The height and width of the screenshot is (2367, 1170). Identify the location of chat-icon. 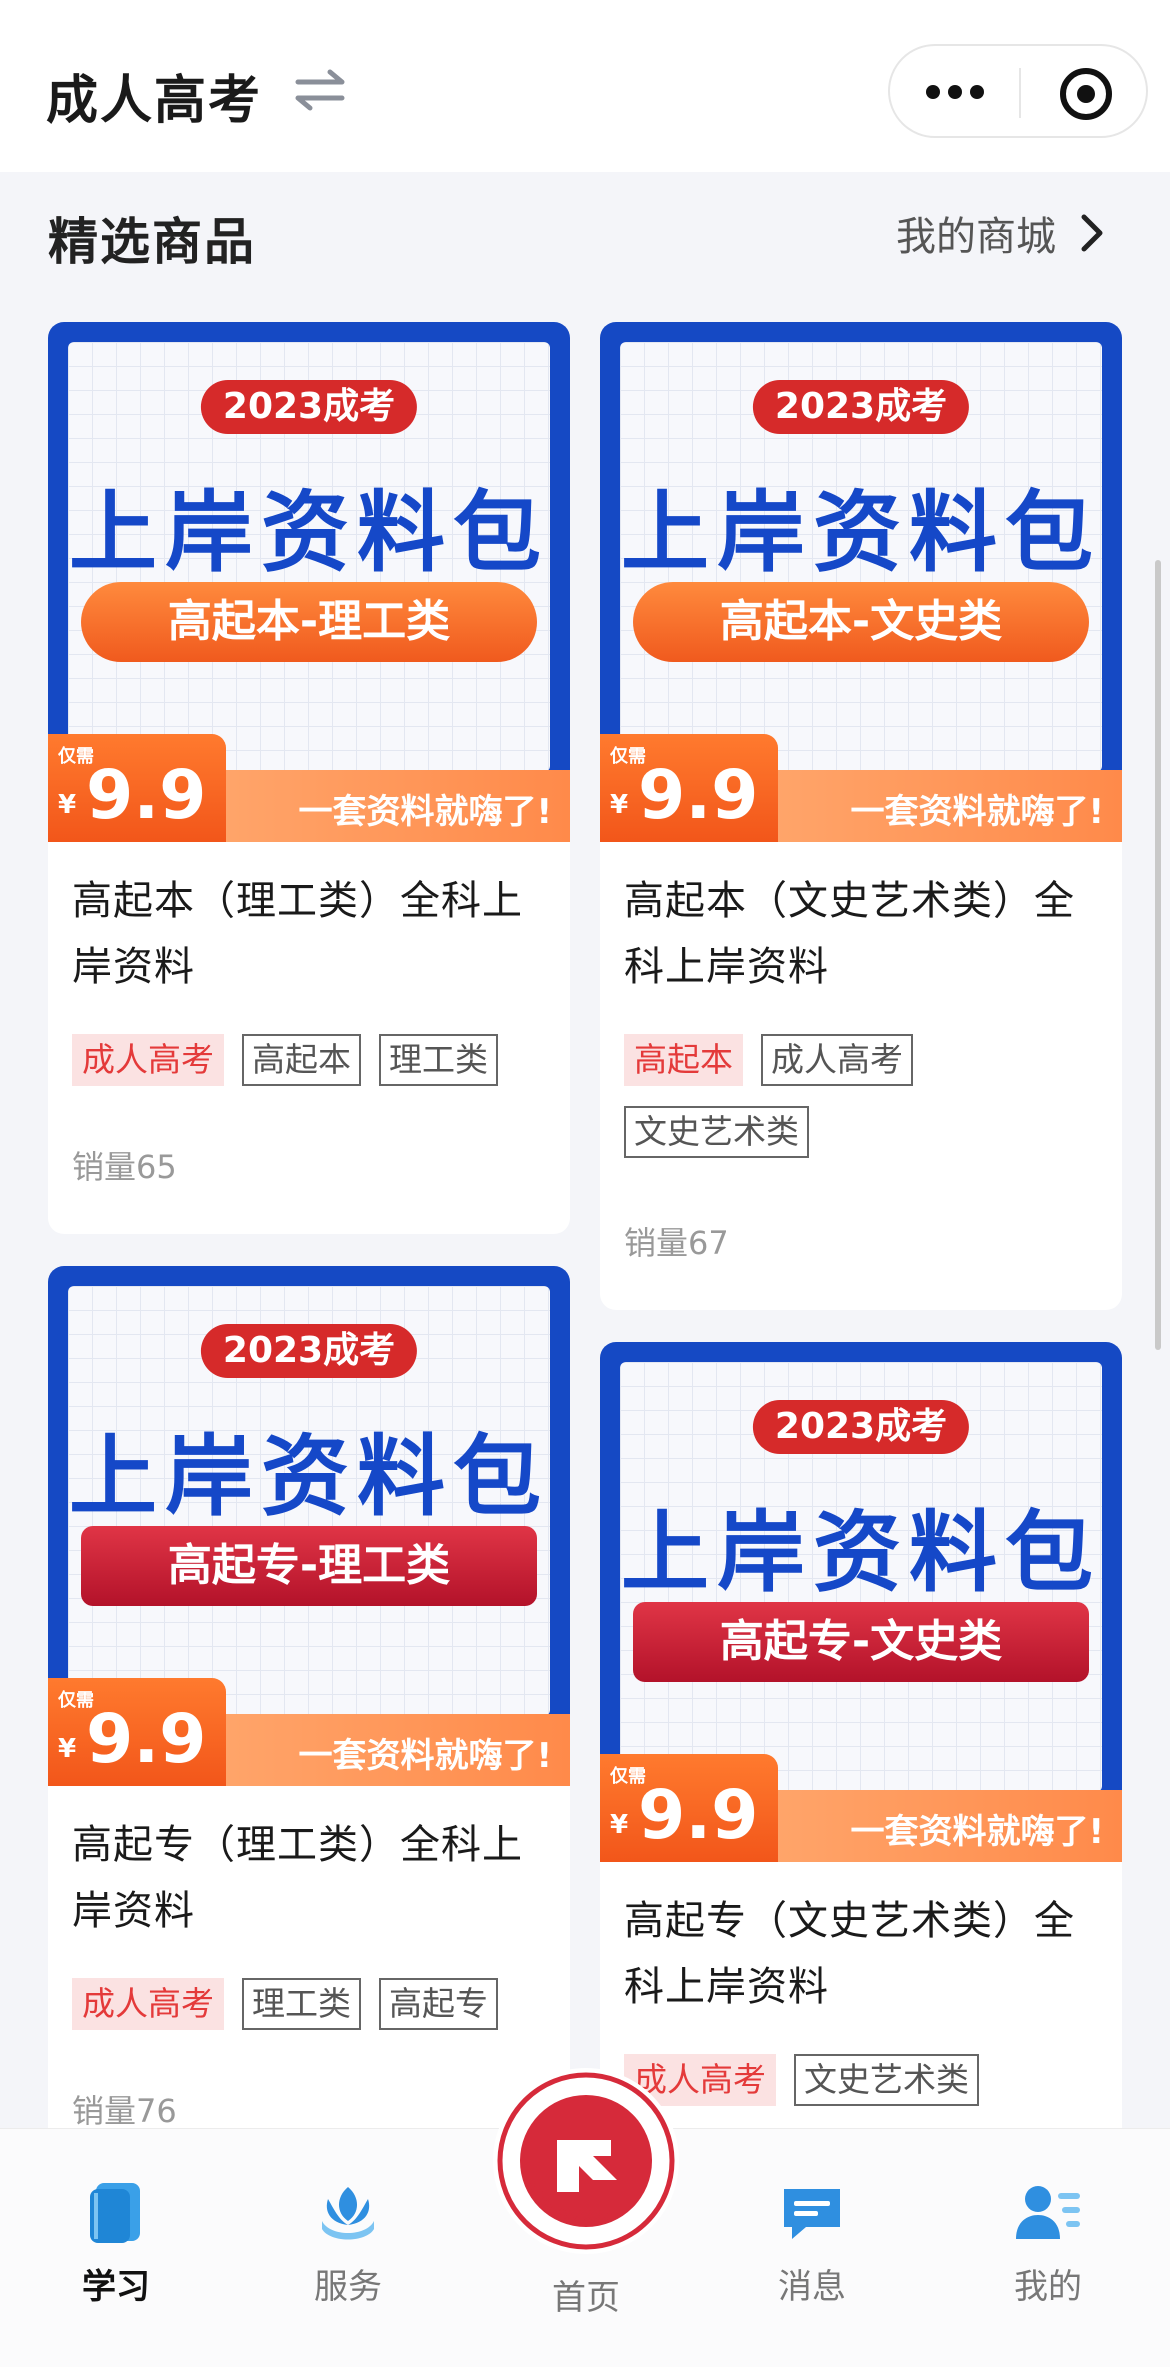
(812, 2214).